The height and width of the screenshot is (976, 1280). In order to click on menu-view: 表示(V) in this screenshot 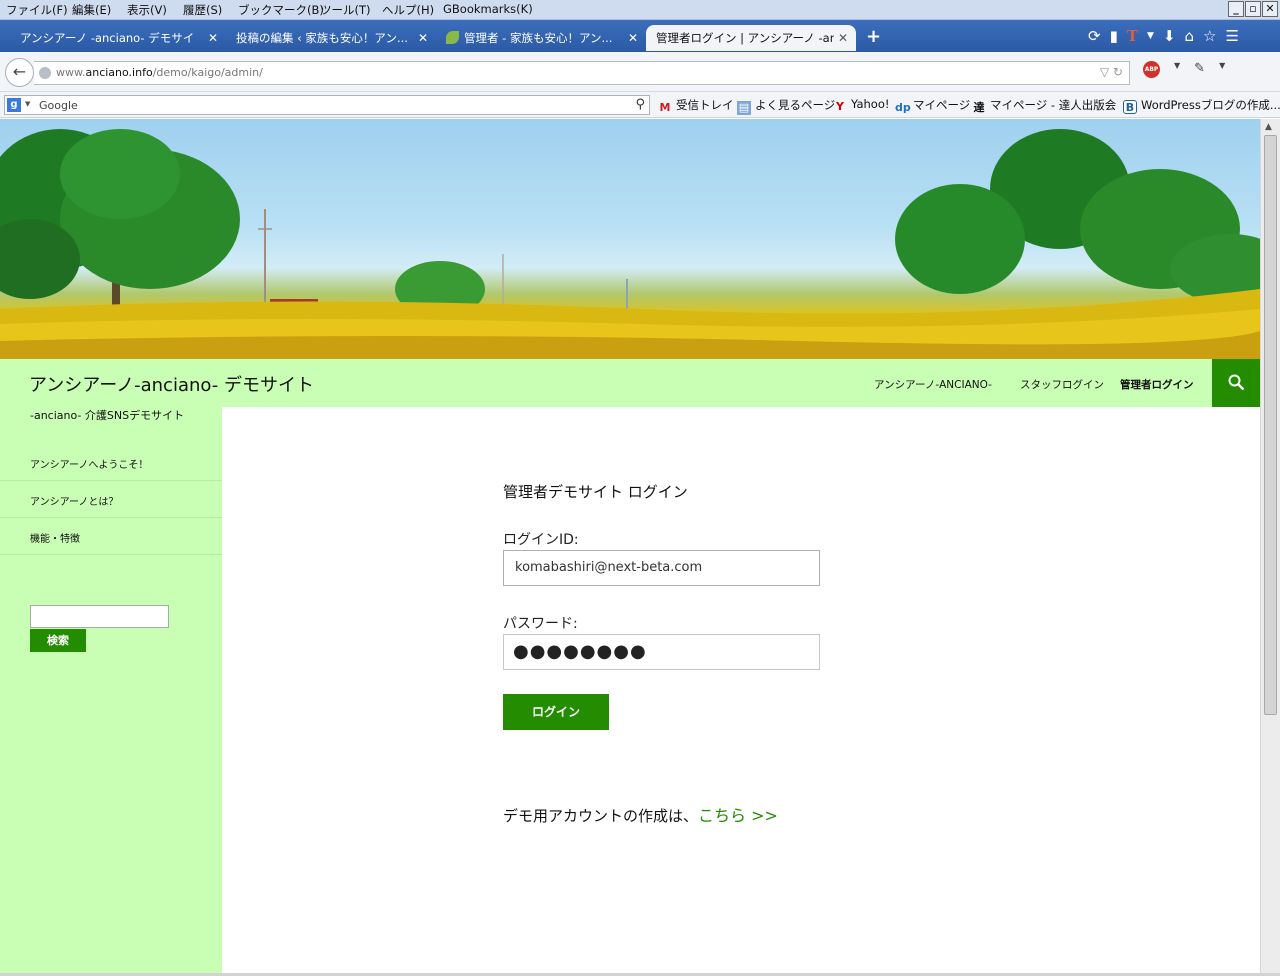, I will do `click(147, 10)`.